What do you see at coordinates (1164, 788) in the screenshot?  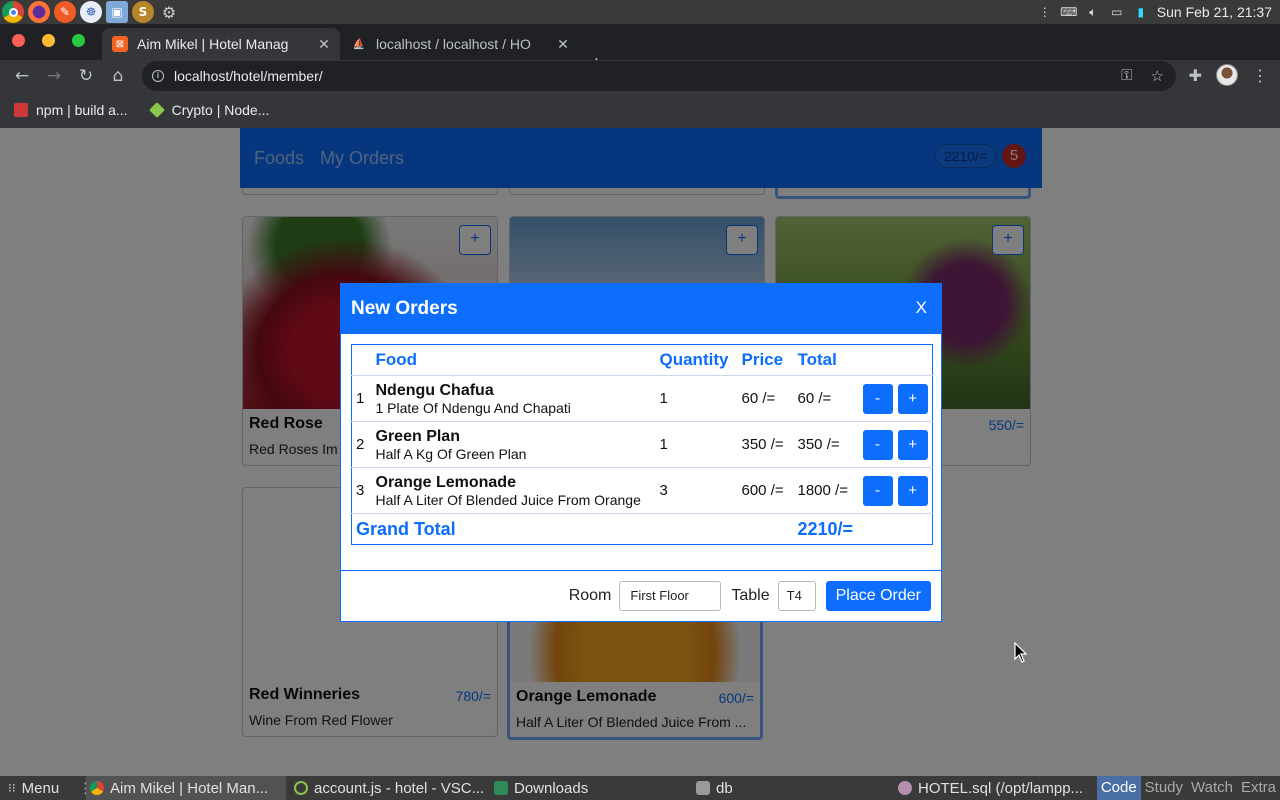 I see `workspace-study: Study` at bounding box center [1164, 788].